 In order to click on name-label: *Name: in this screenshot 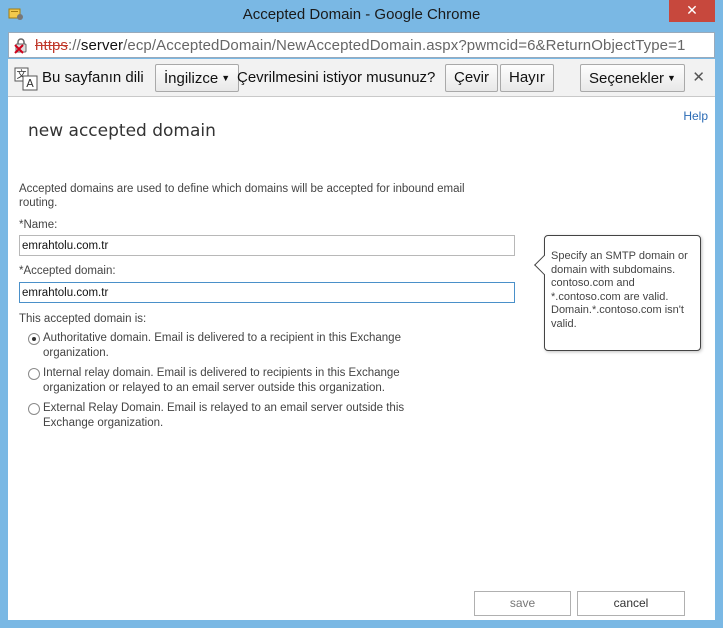, I will do `click(38, 225)`.